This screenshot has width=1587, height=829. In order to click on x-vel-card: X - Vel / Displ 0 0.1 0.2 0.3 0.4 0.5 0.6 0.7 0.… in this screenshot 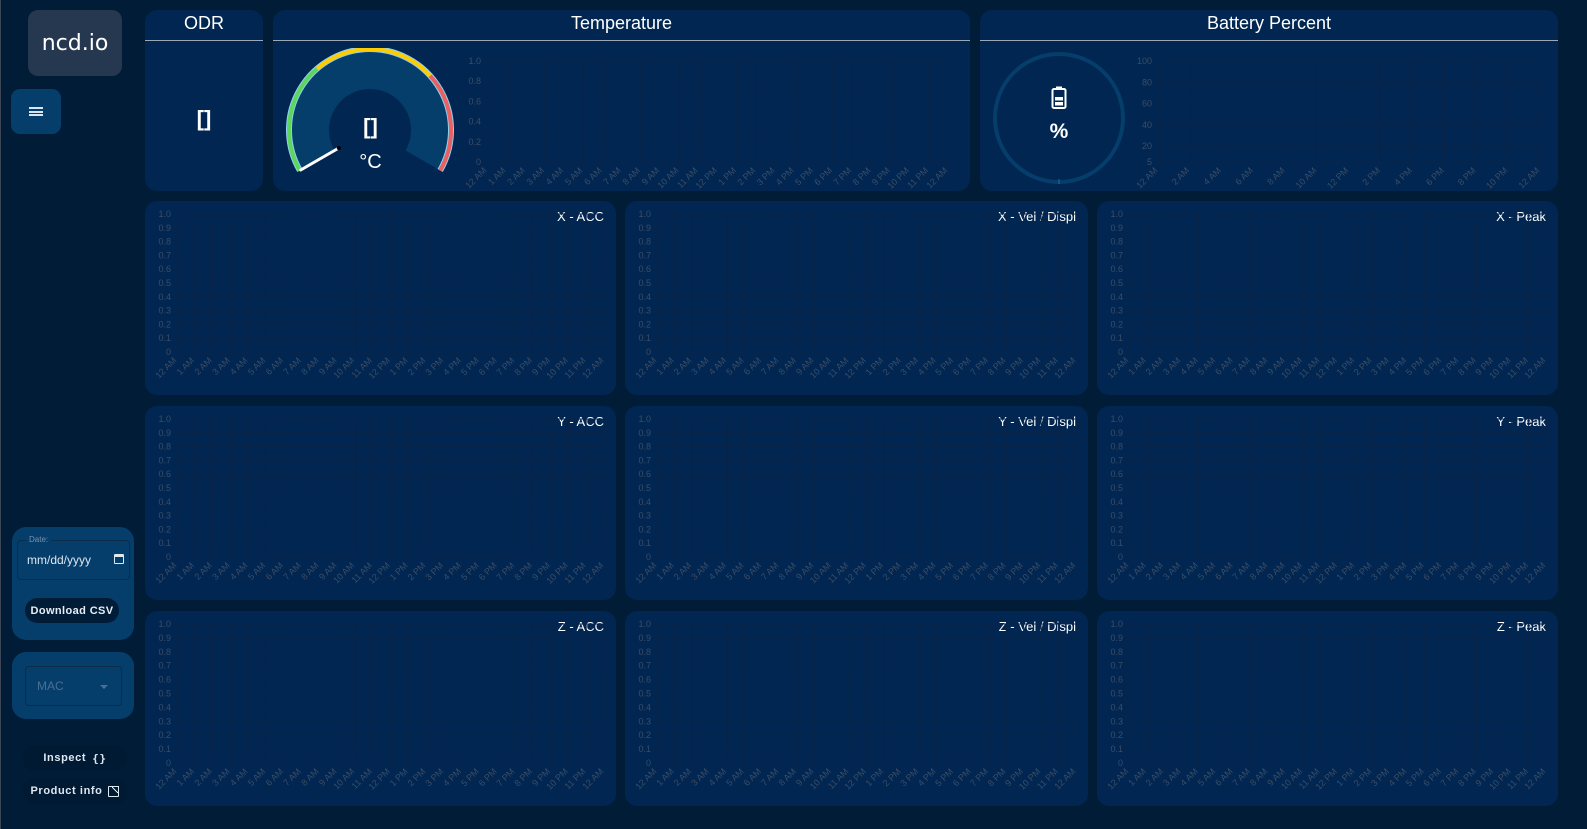, I will do `click(856, 298)`.